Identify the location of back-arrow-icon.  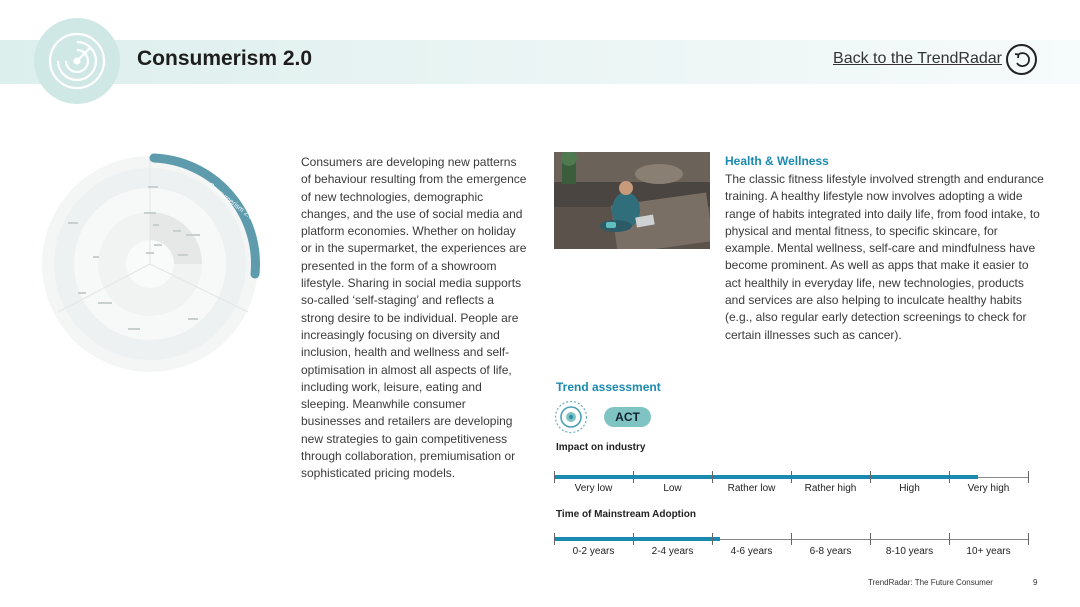
(1022, 59).